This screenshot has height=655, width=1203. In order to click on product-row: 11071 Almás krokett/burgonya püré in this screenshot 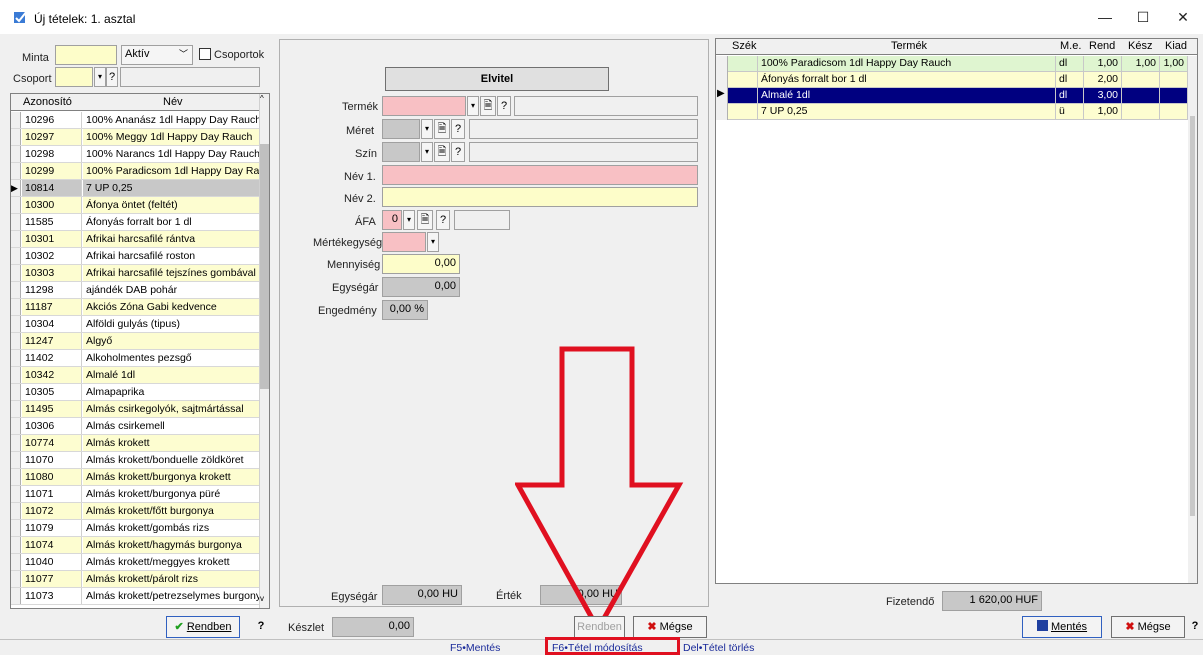, I will do `click(135, 494)`.